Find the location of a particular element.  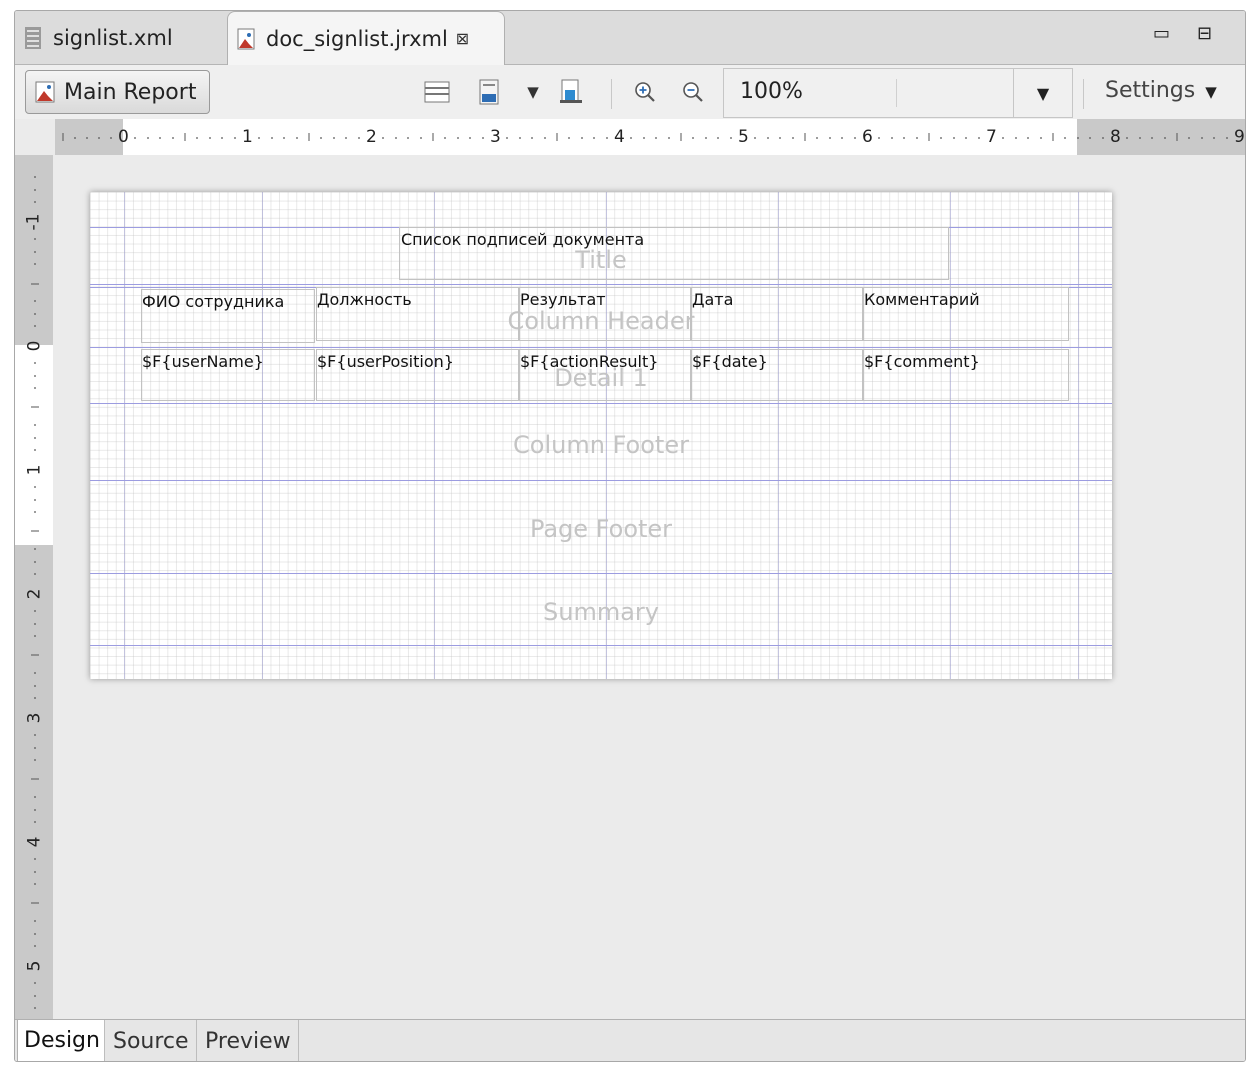

title-static-text: Список подписей документа is located at coordinates (674, 253).